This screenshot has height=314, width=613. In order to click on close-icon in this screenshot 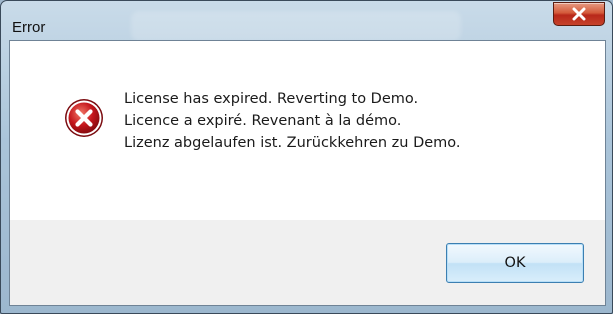, I will do `click(579, 14)`.